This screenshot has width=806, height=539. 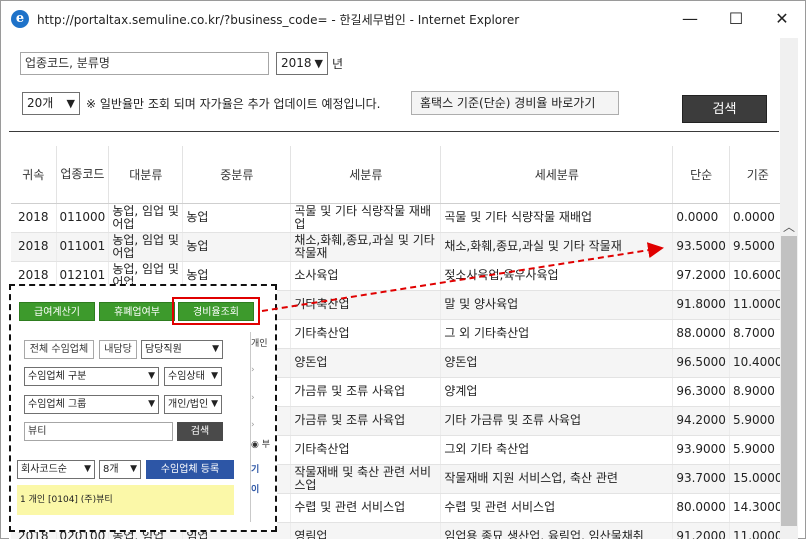 I want to click on cell-minor: 작물재배 및 축산 관련 서비스업, so click(x=366, y=479).